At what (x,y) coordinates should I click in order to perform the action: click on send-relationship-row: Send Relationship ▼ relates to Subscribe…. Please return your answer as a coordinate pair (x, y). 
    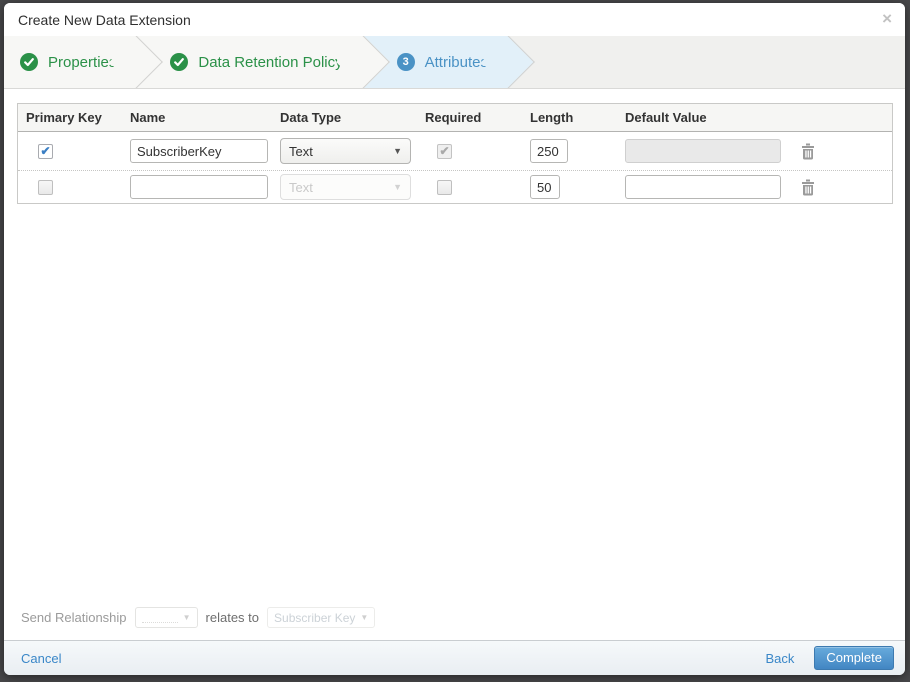
    Looking at the image, I should click on (454, 623).